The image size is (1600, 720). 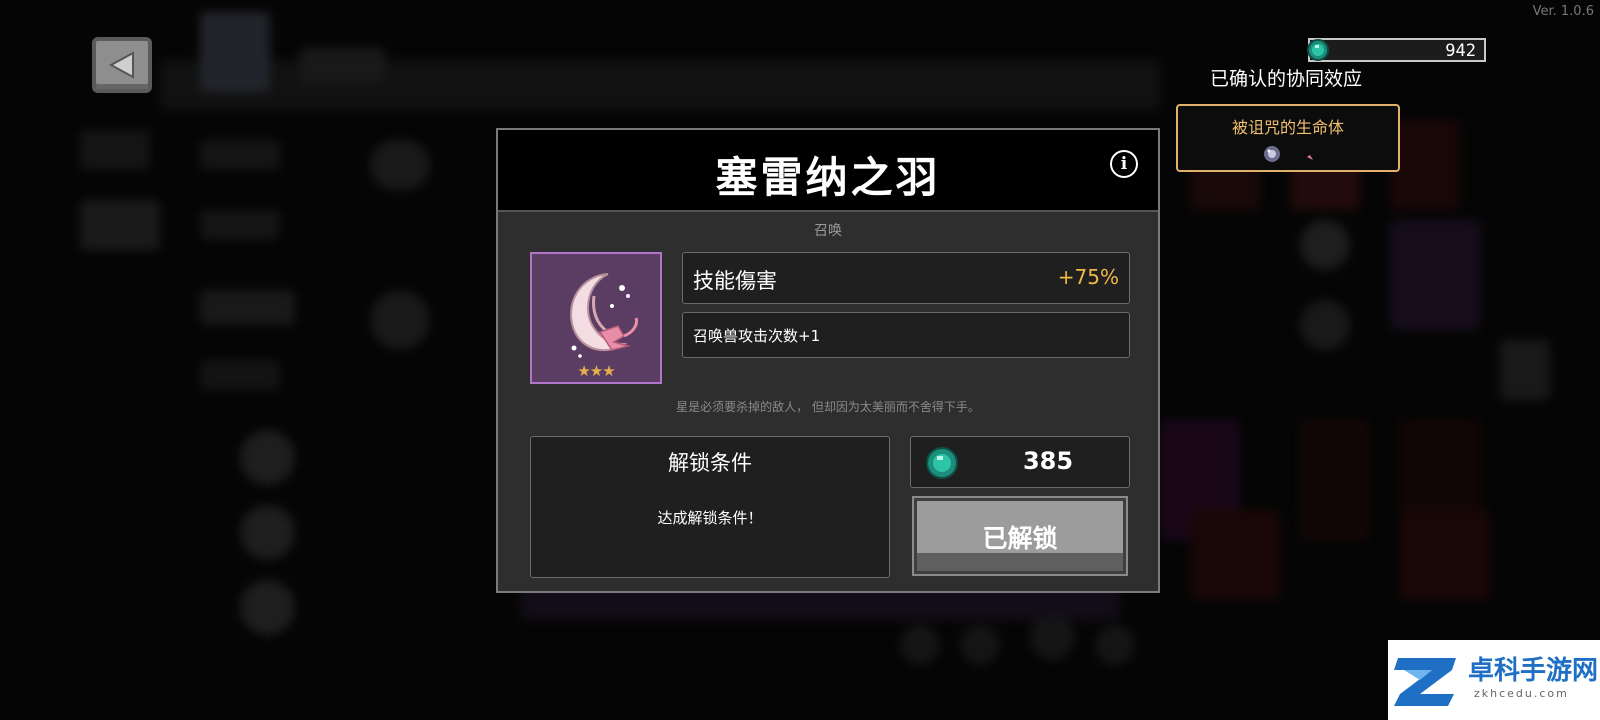 What do you see at coordinates (1397, 50) in the screenshot?
I see `currency-counter: 942` at bounding box center [1397, 50].